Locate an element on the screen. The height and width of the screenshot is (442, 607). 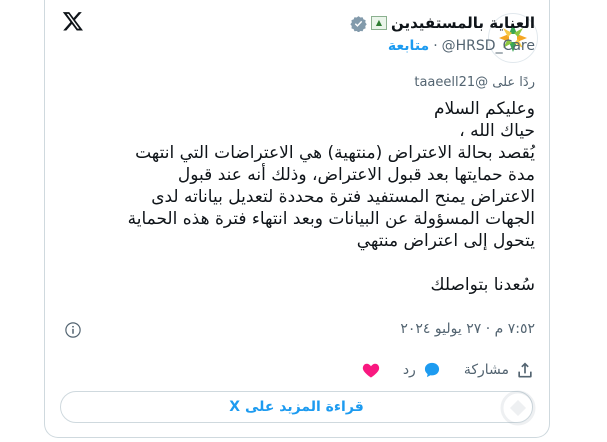
reply-context: ردًا على @taaeell21 is located at coordinates (474, 82).